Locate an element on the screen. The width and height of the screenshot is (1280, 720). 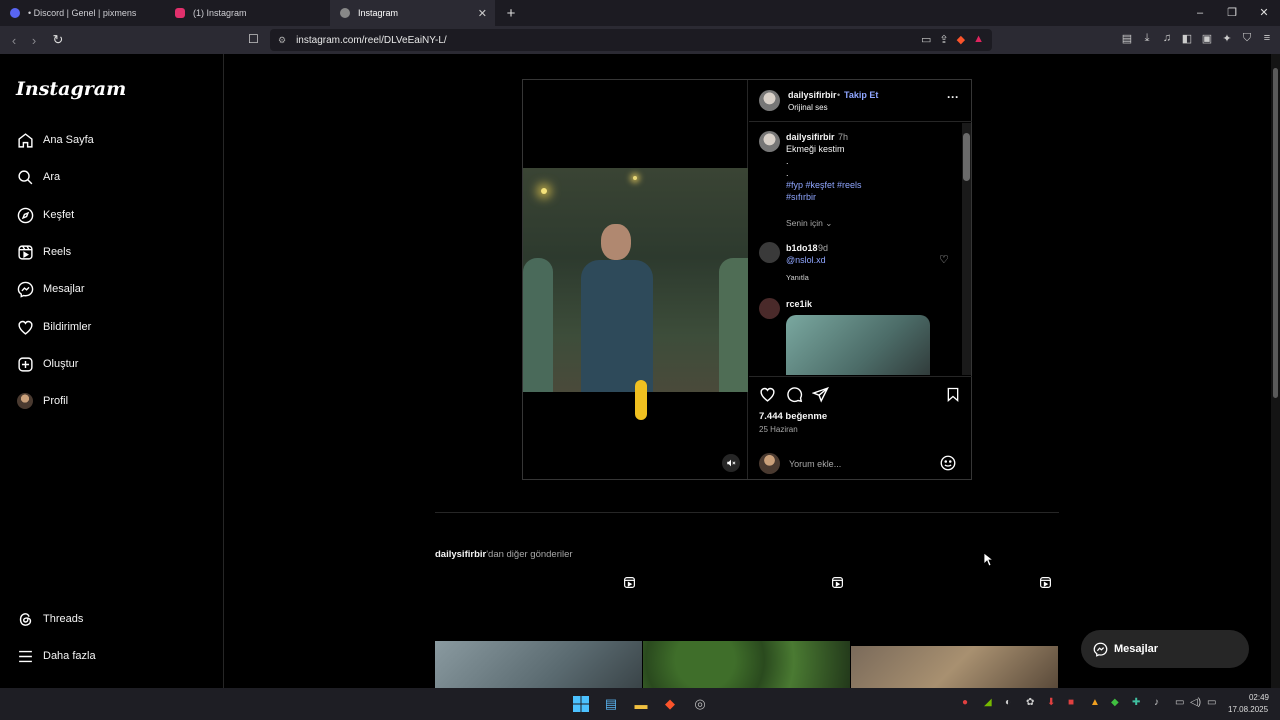
menu-icon: ≡ is located at coordinates (1267, 38).